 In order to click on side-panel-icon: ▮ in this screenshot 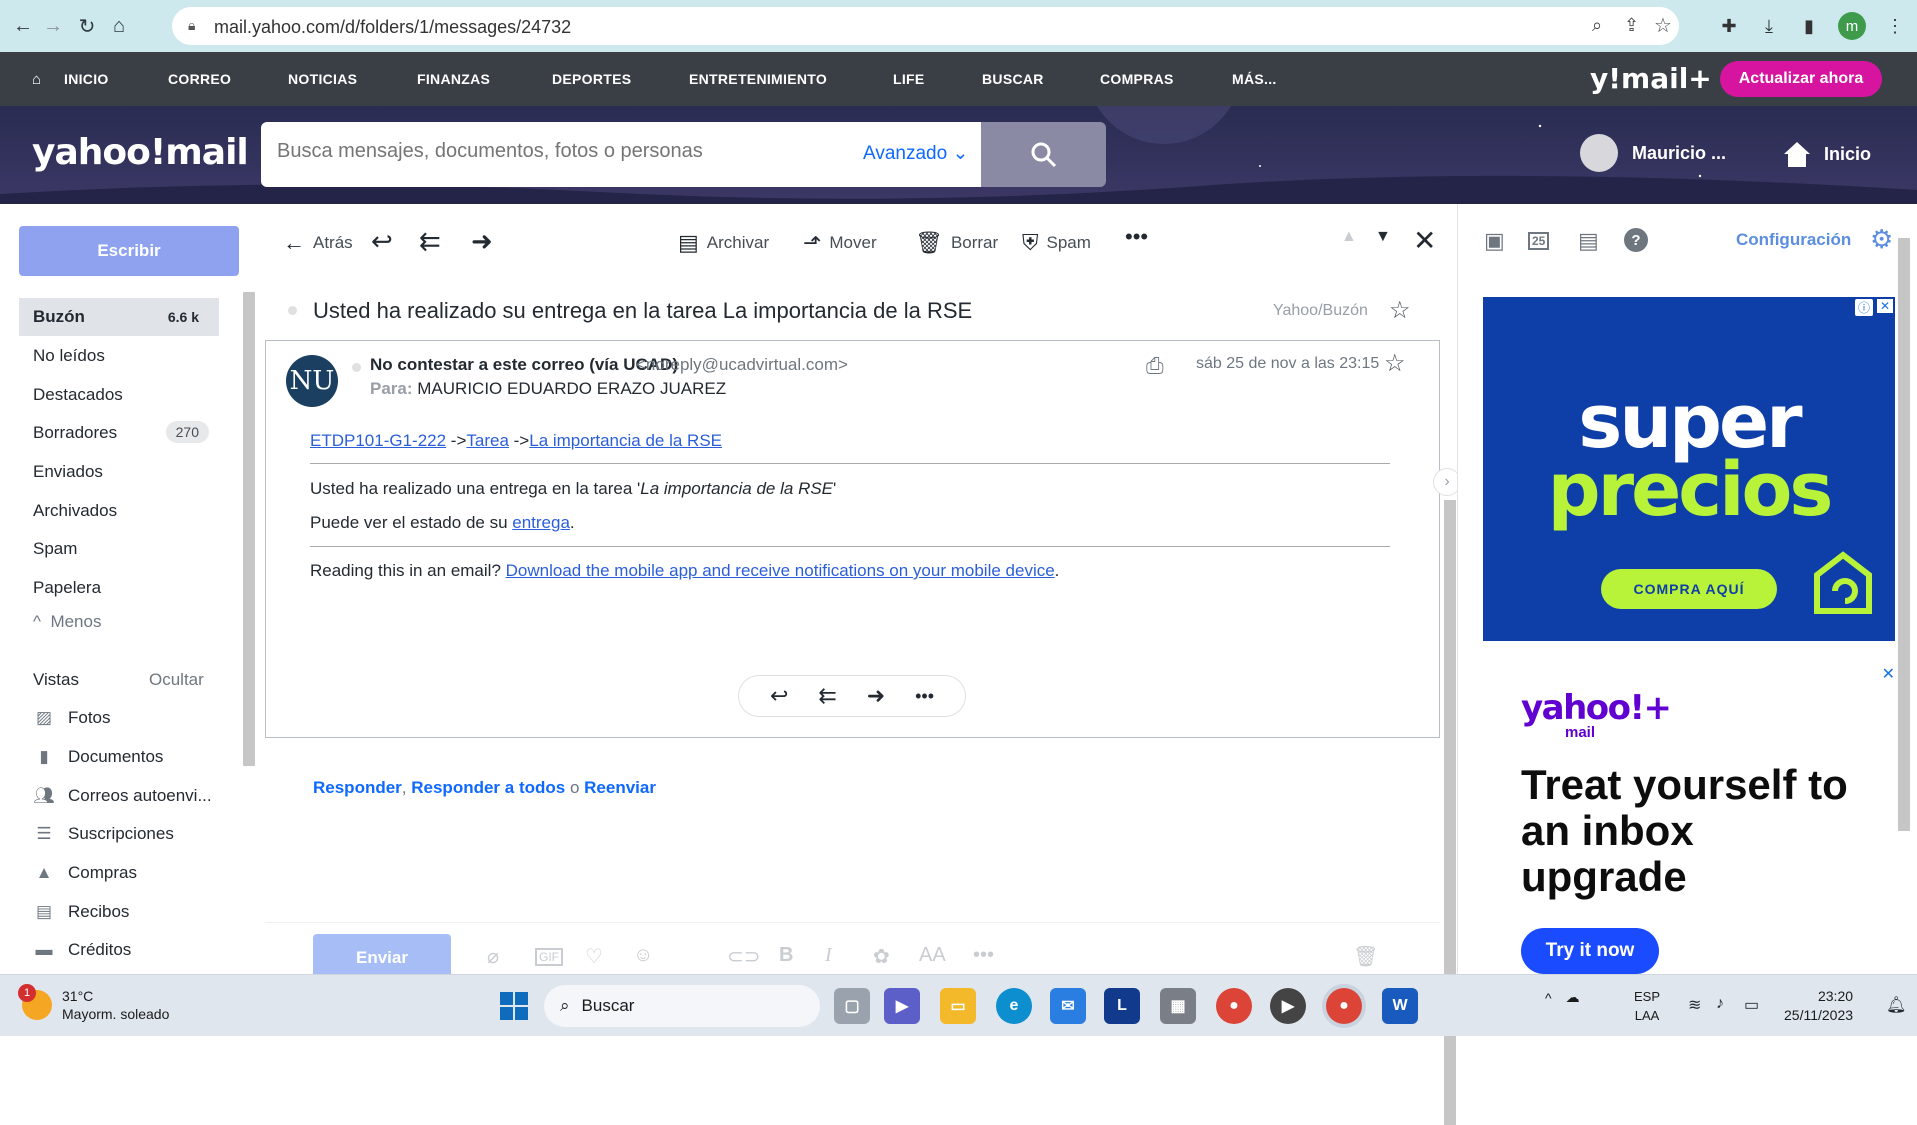, I will do `click(1809, 26)`.